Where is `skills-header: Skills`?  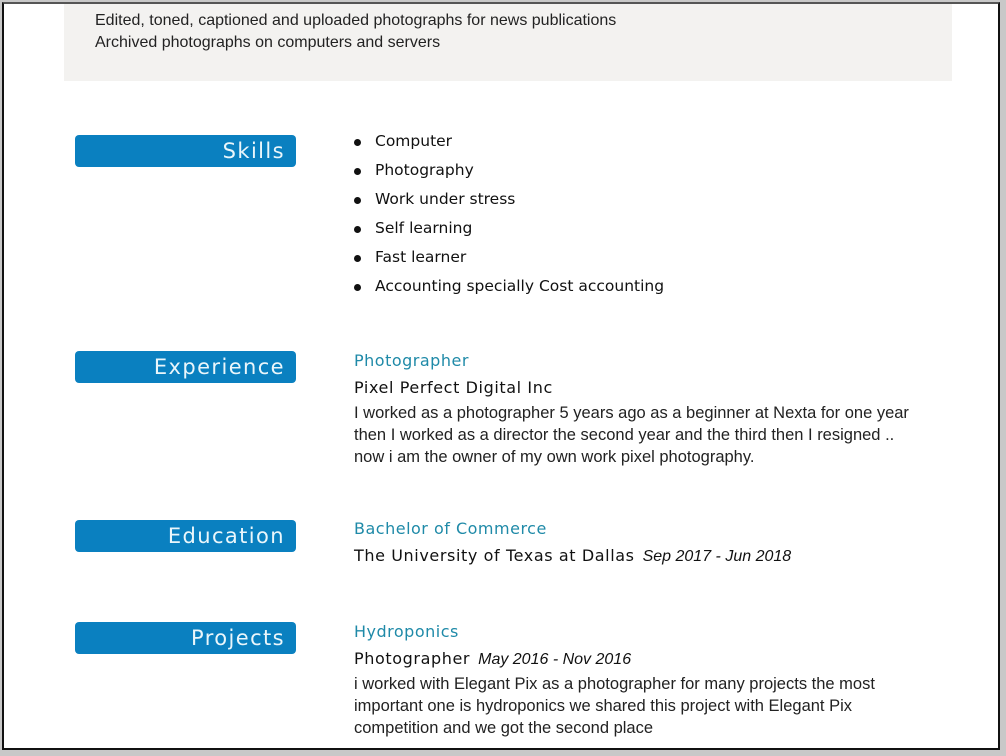 skills-header: Skills is located at coordinates (185, 151).